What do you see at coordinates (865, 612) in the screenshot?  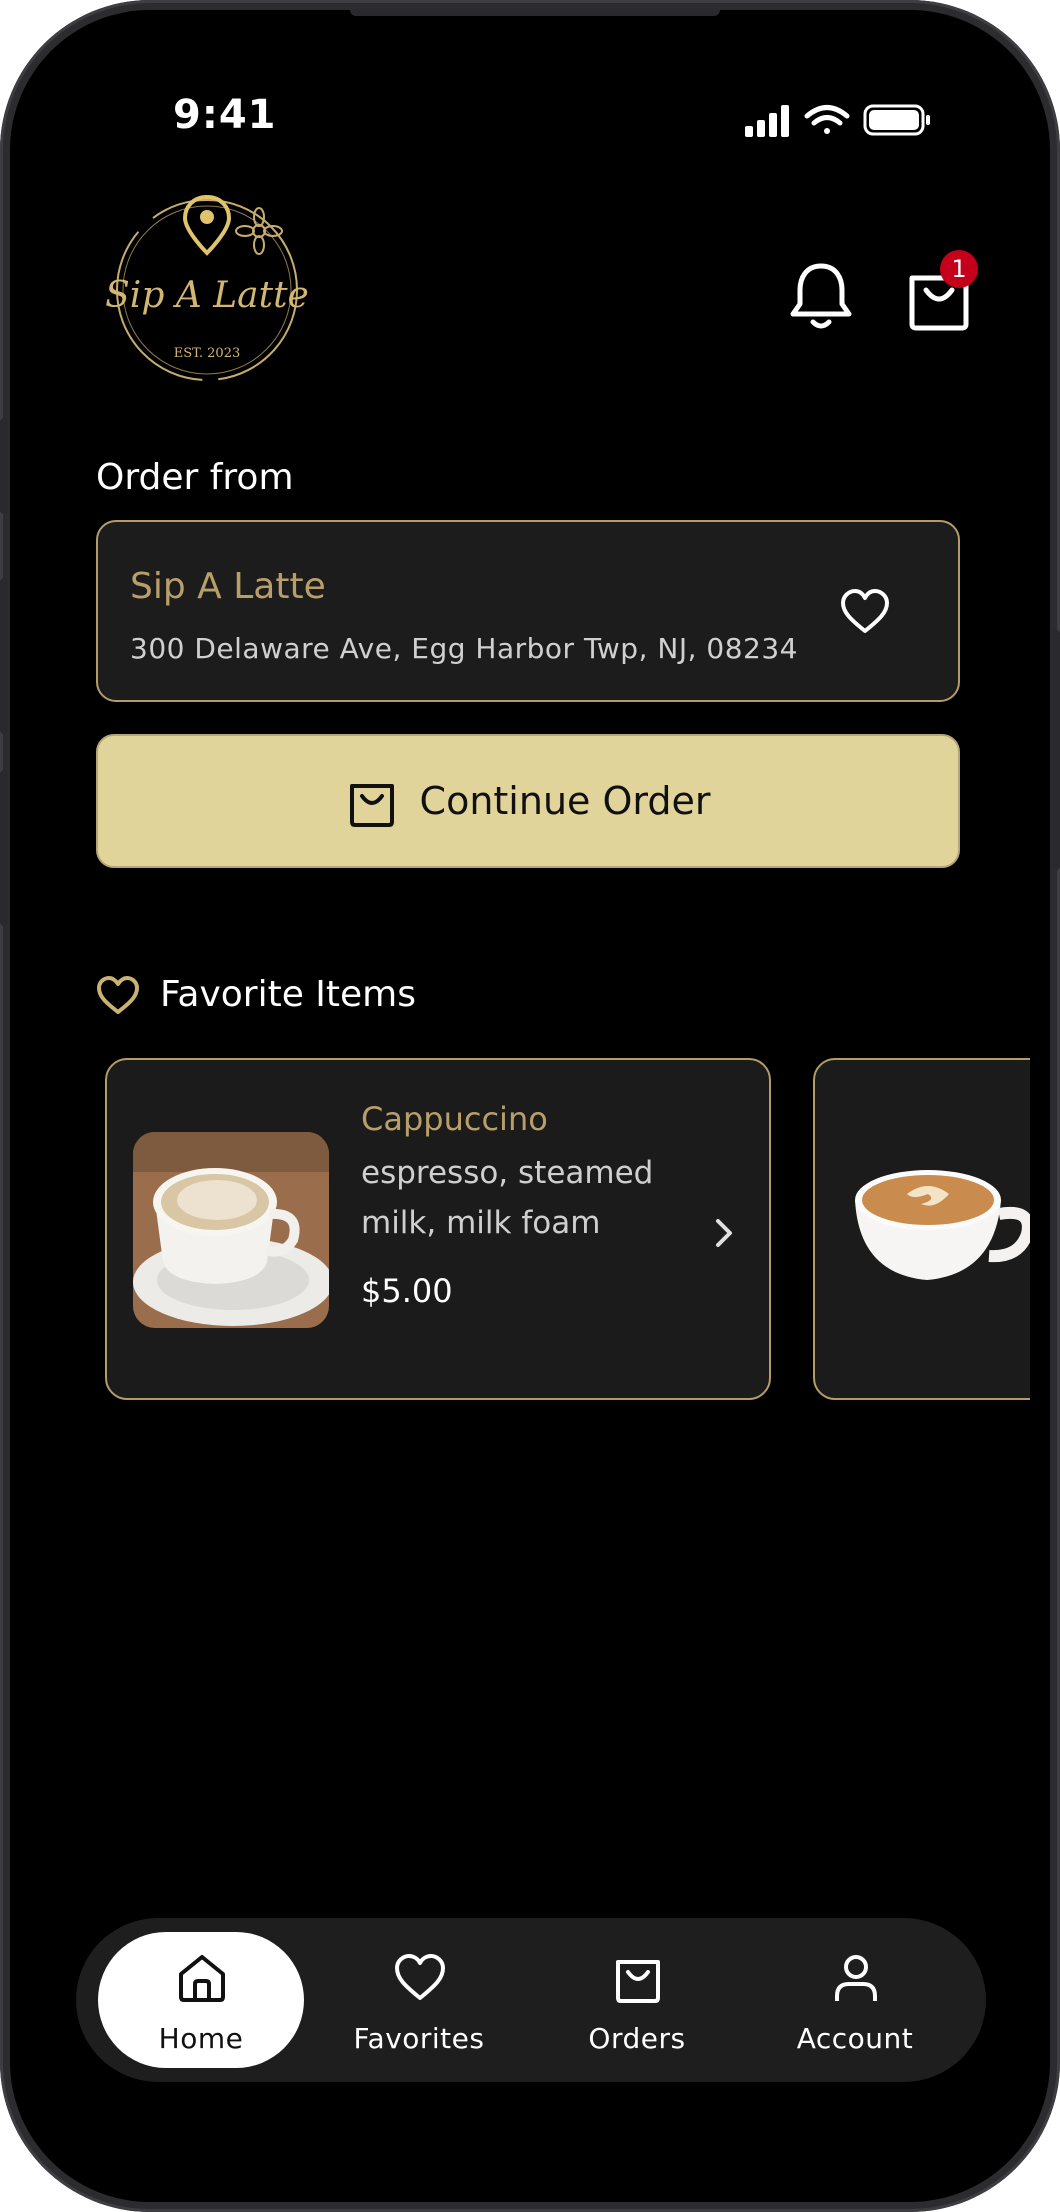 I see `favorite-store-heart-icon` at bounding box center [865, 612].